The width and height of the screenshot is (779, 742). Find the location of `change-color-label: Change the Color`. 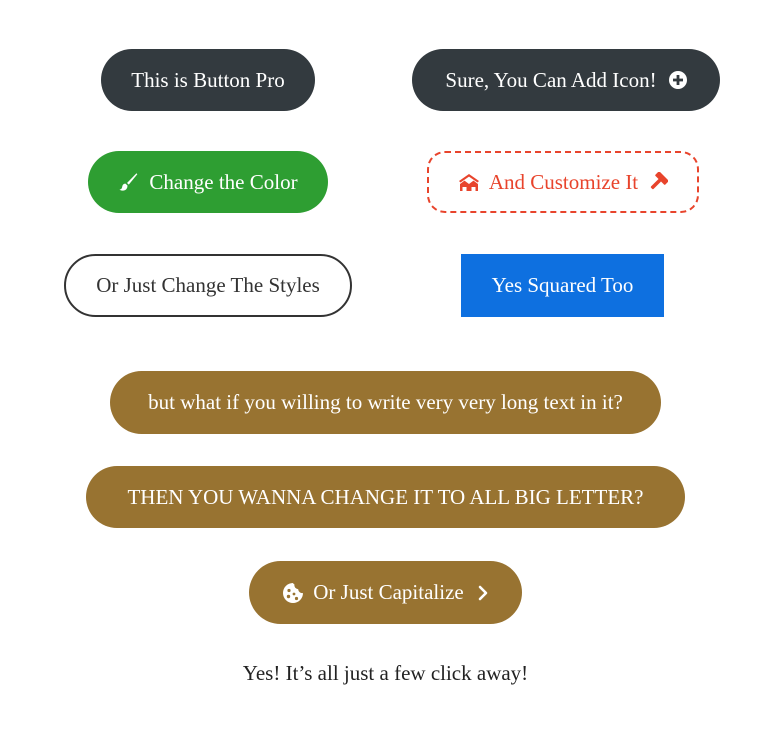

change-color-label: Change the Color is located at coordinates (223, 181).